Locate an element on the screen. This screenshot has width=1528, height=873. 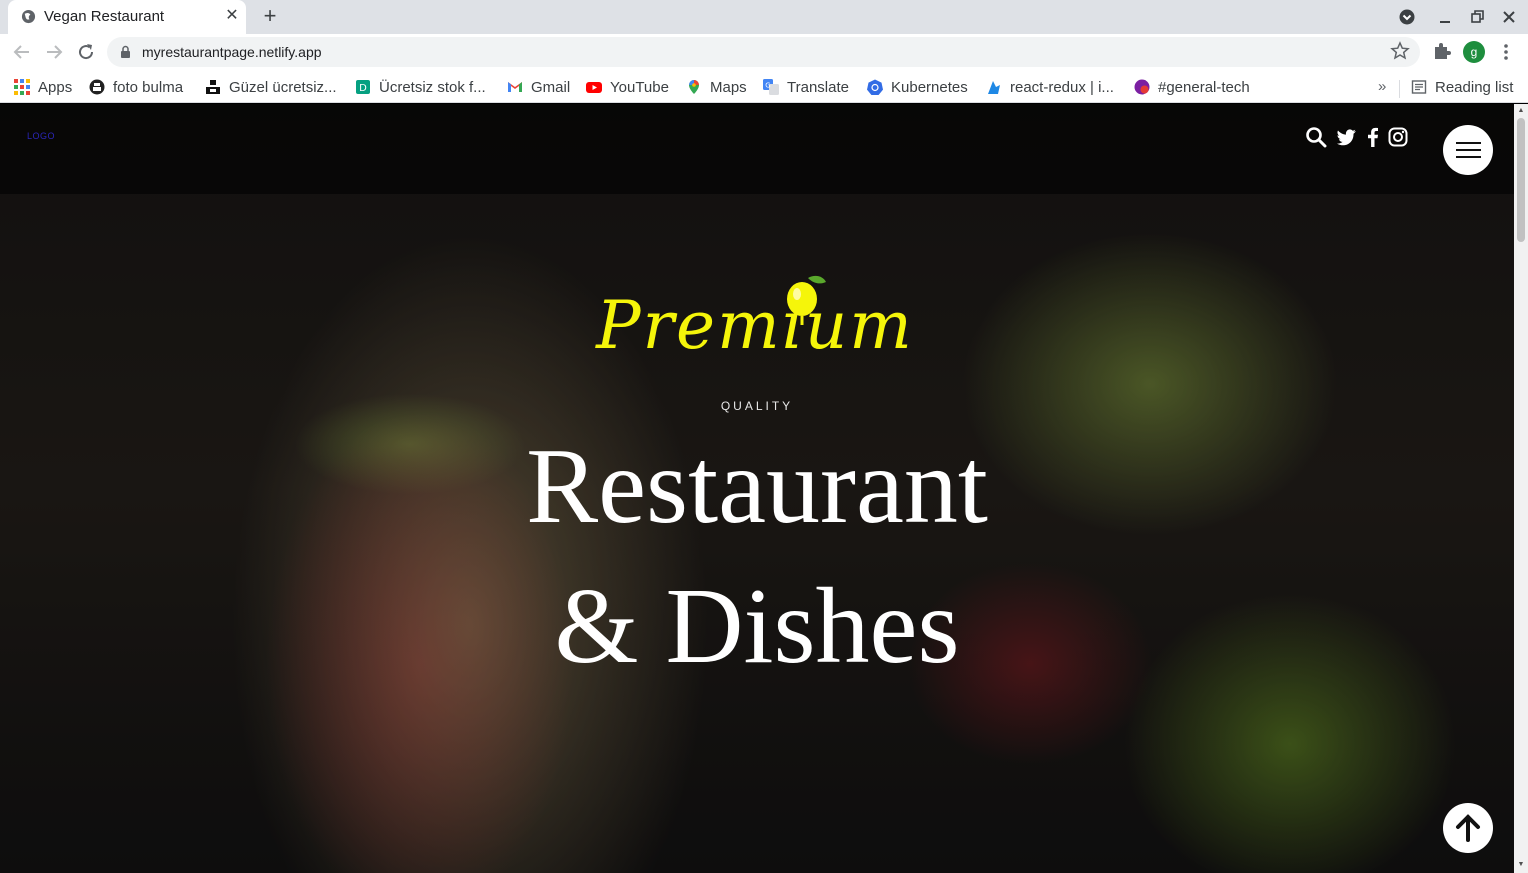
unsplash-black-icon is located at coordinates (213, 87).